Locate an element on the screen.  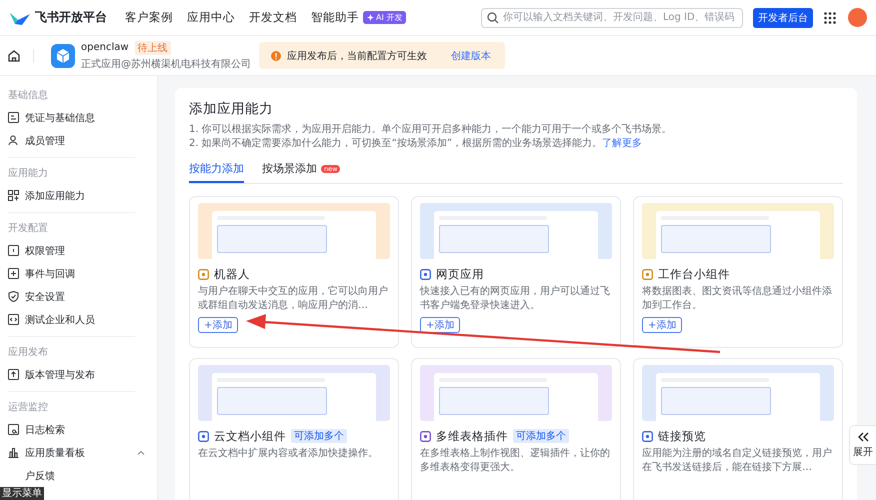
logo-text: 飞书开放平台 is located at coordinates (71, 17).